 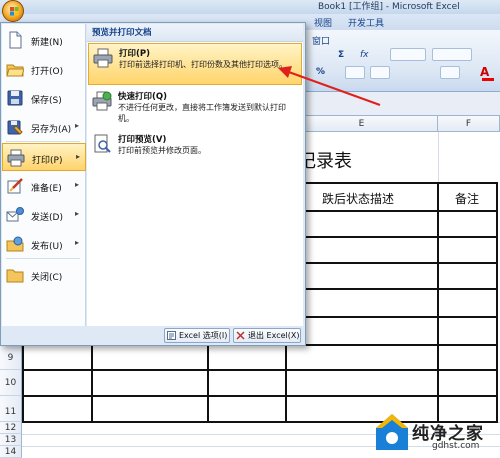 I want to click on office-button, so click(x=13, y=11).